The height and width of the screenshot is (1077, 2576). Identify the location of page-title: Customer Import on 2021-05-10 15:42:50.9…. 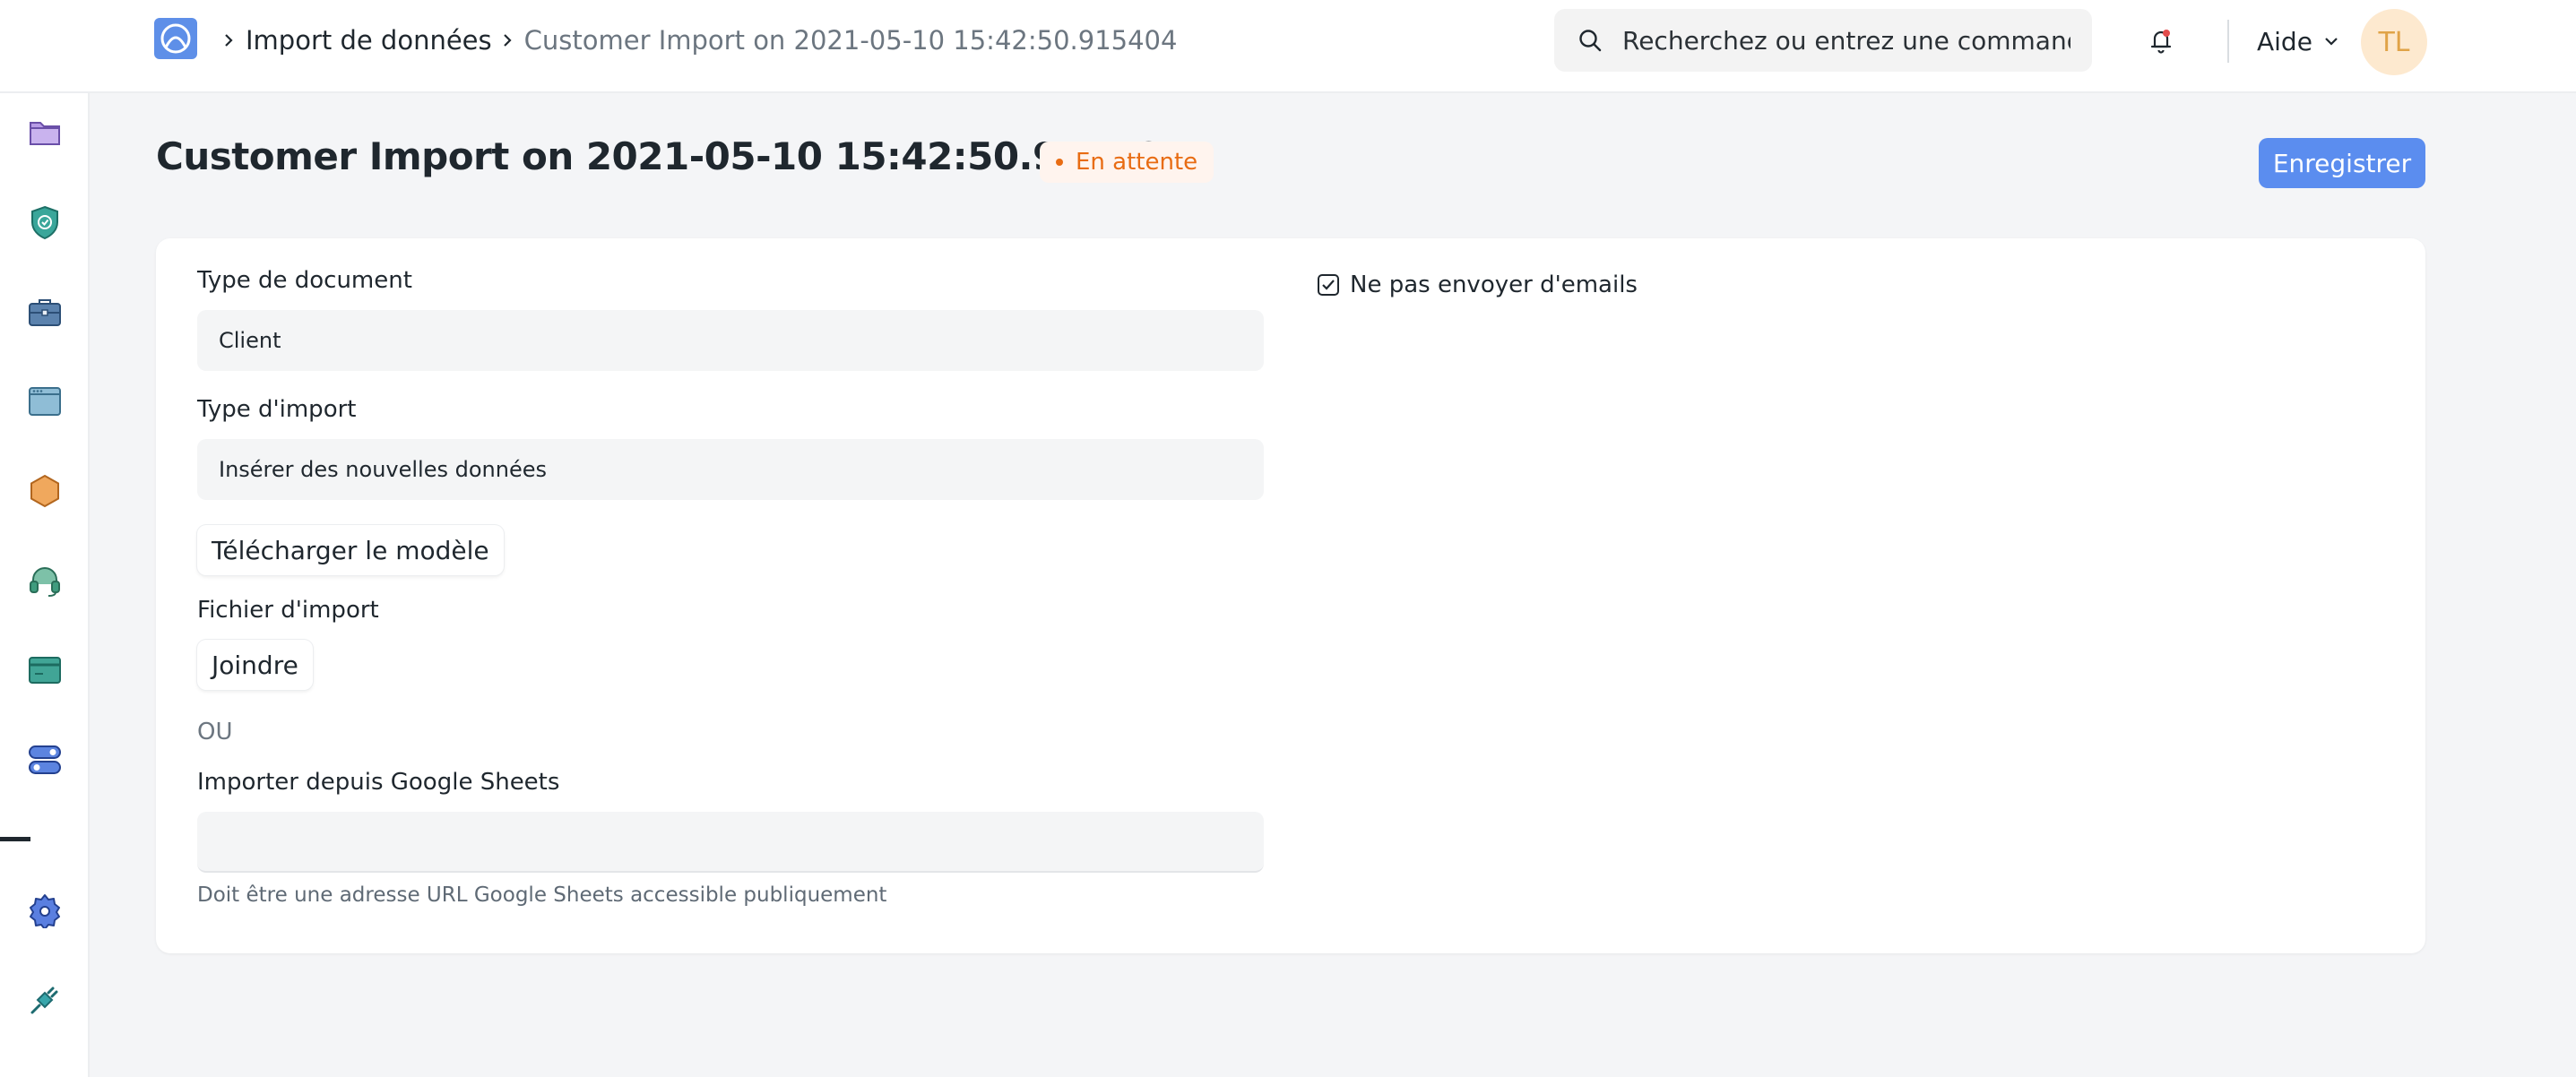
(672, 156).